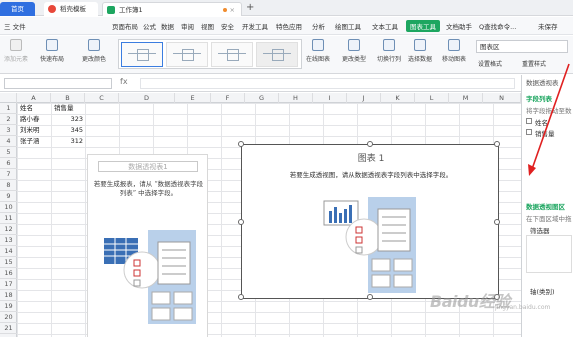 This screenshot has width=573, height=337. I want to click on tab-docer-label: 稻壳模板, so click(73, 9).